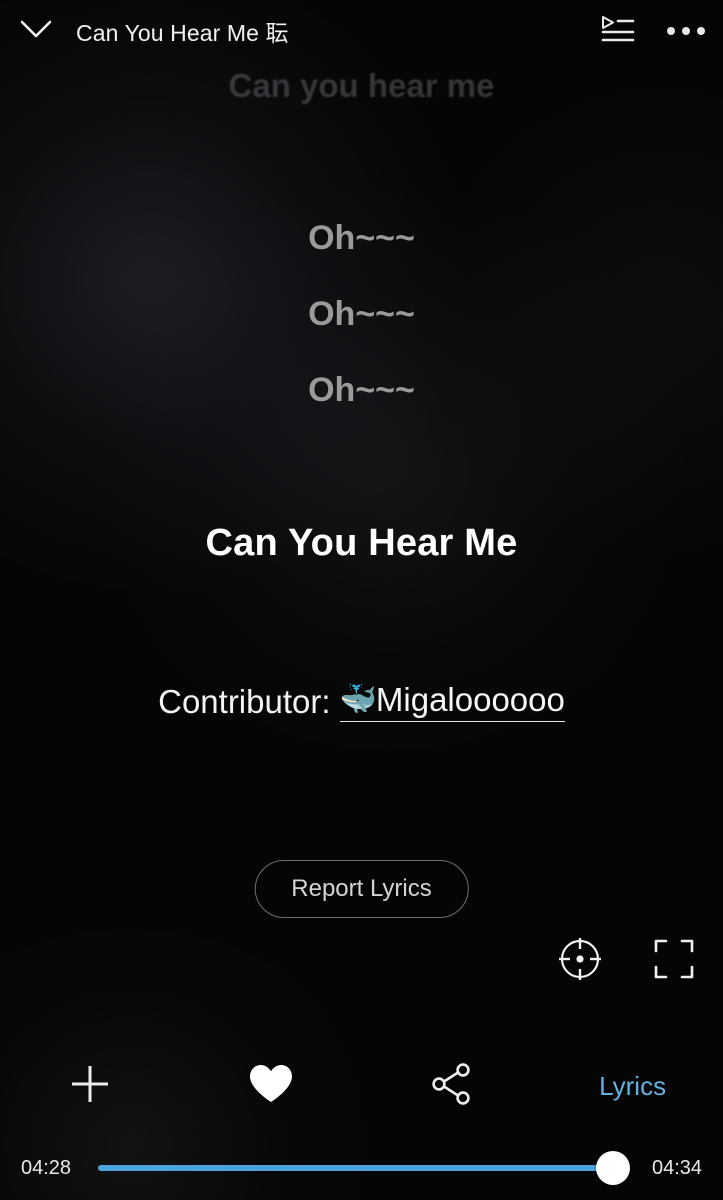  I want to click on fullscreen-lyrics-button, so click(674, 961).